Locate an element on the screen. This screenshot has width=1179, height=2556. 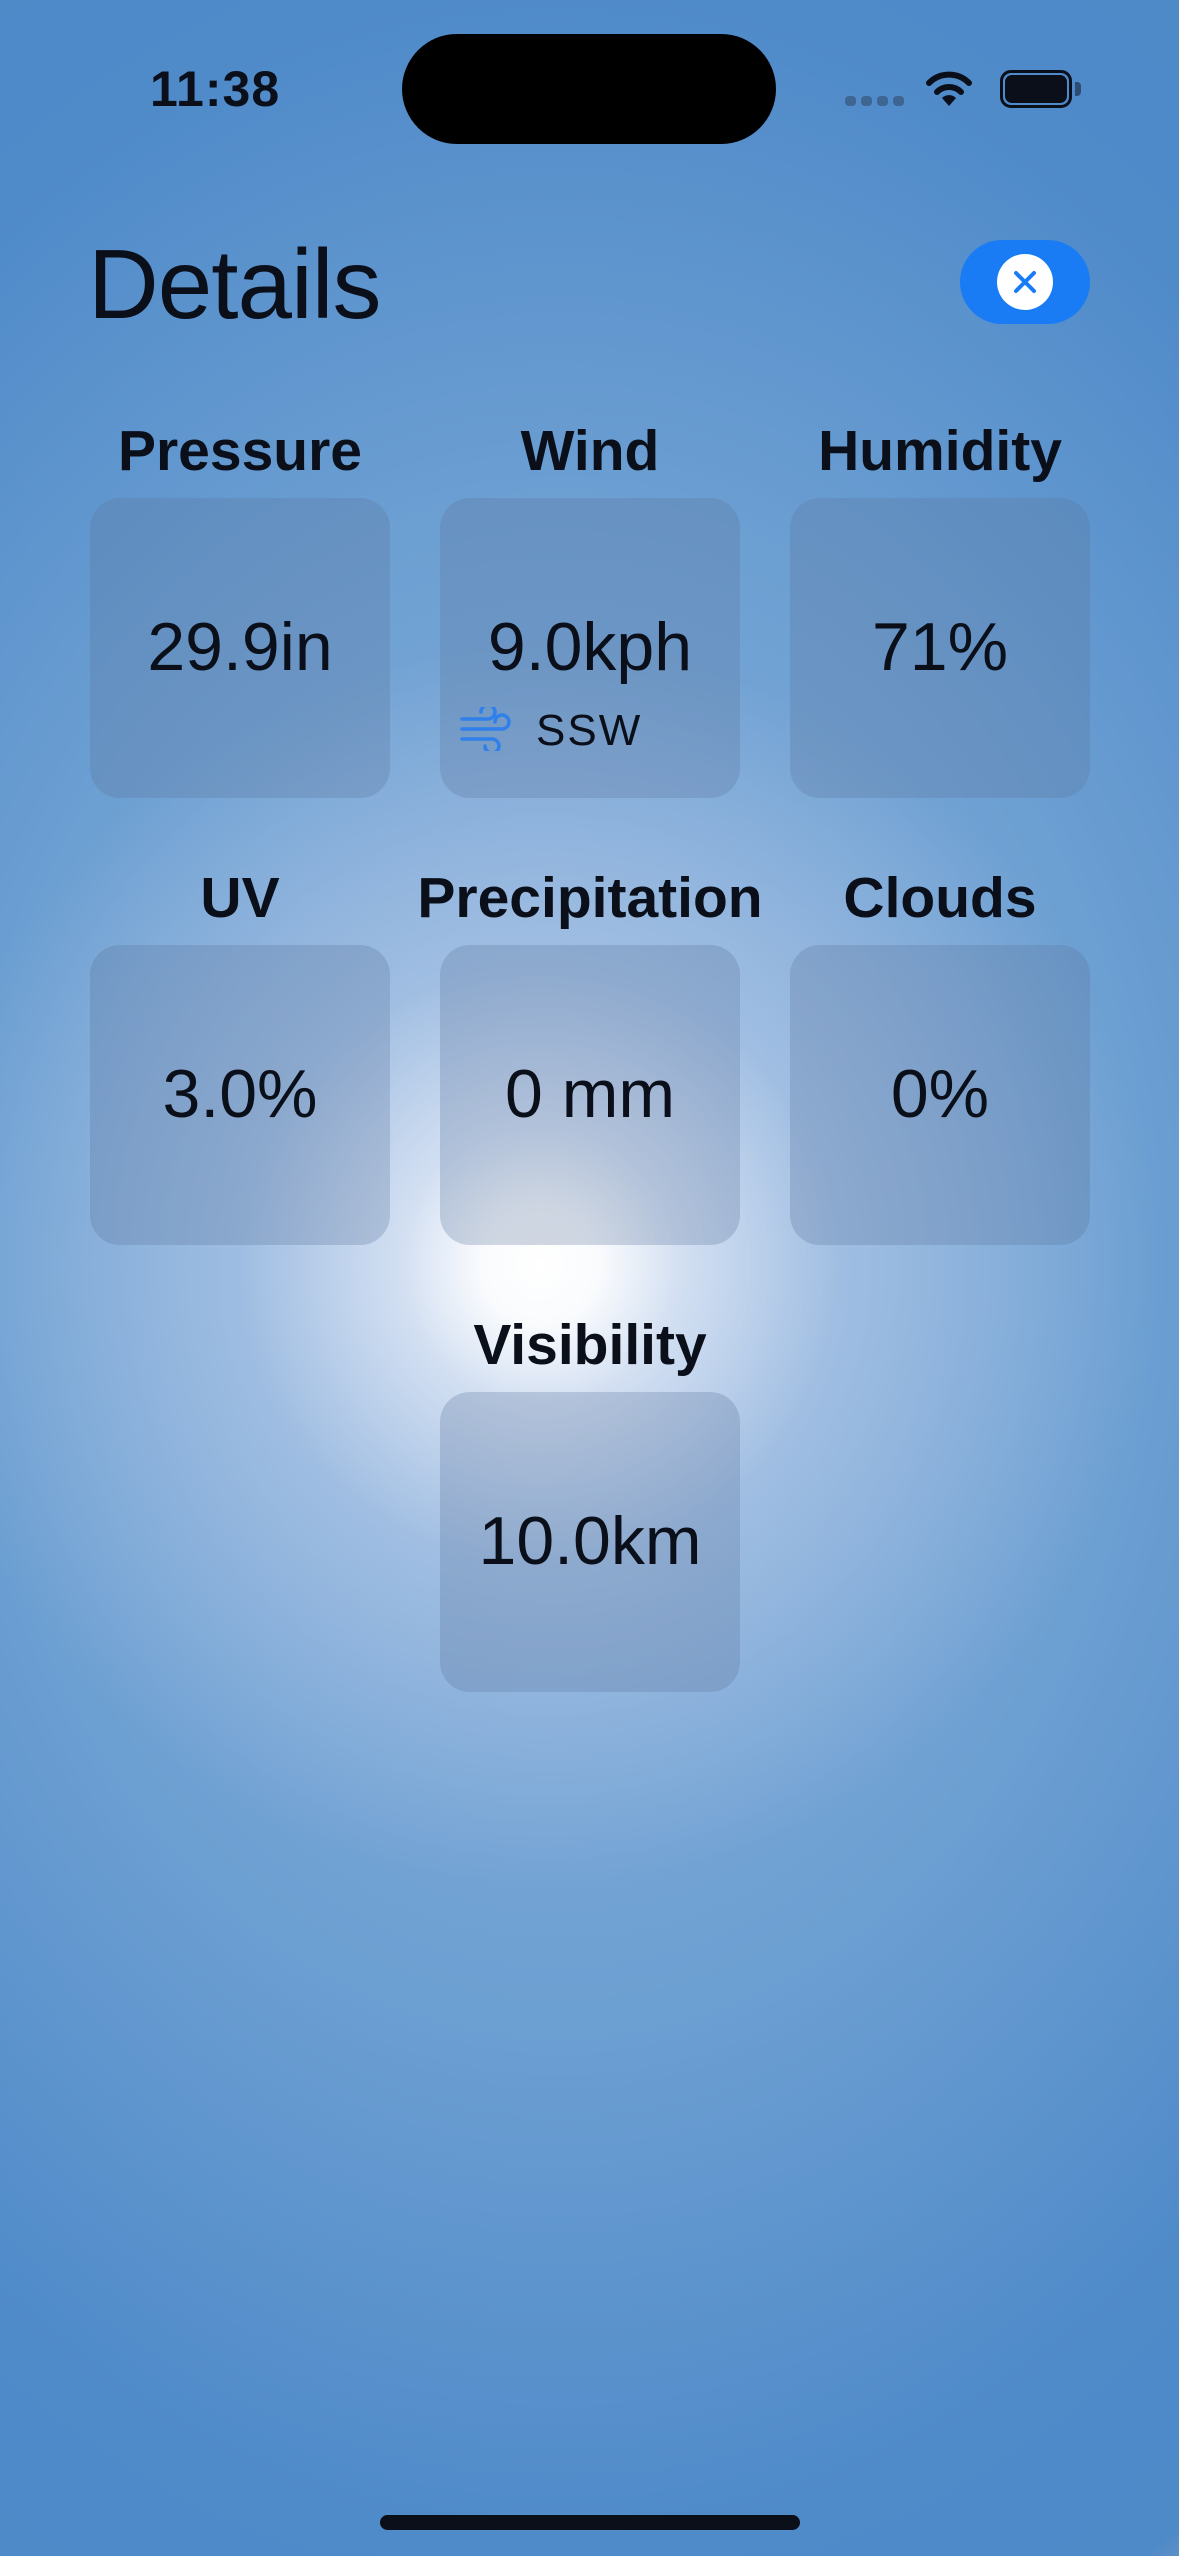
humidity-card: 71% is located at coordinates (940, 648).